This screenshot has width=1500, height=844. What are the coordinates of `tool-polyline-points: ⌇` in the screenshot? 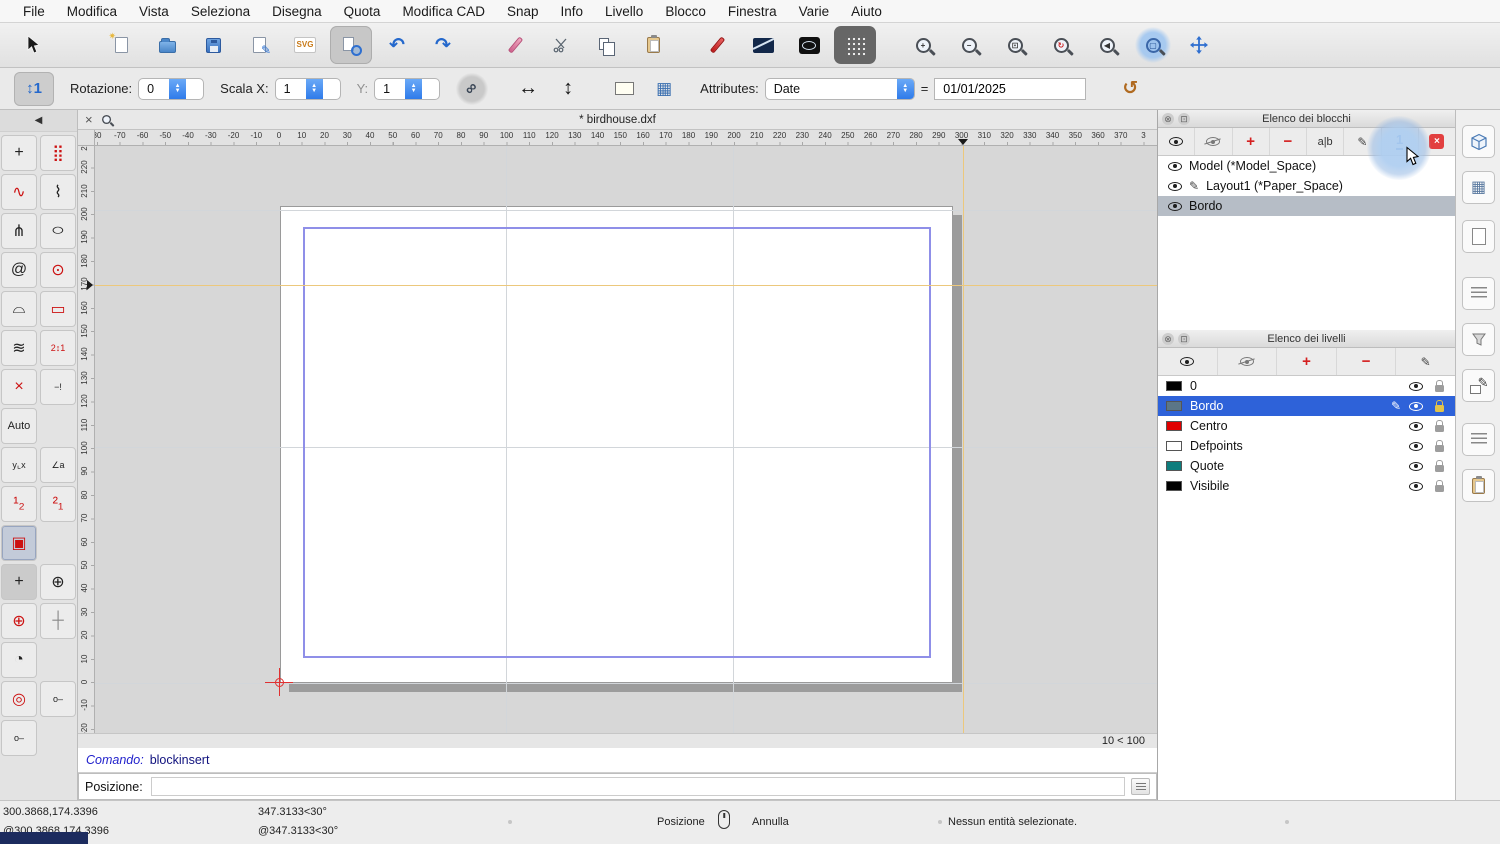 It's located at (58, 192).